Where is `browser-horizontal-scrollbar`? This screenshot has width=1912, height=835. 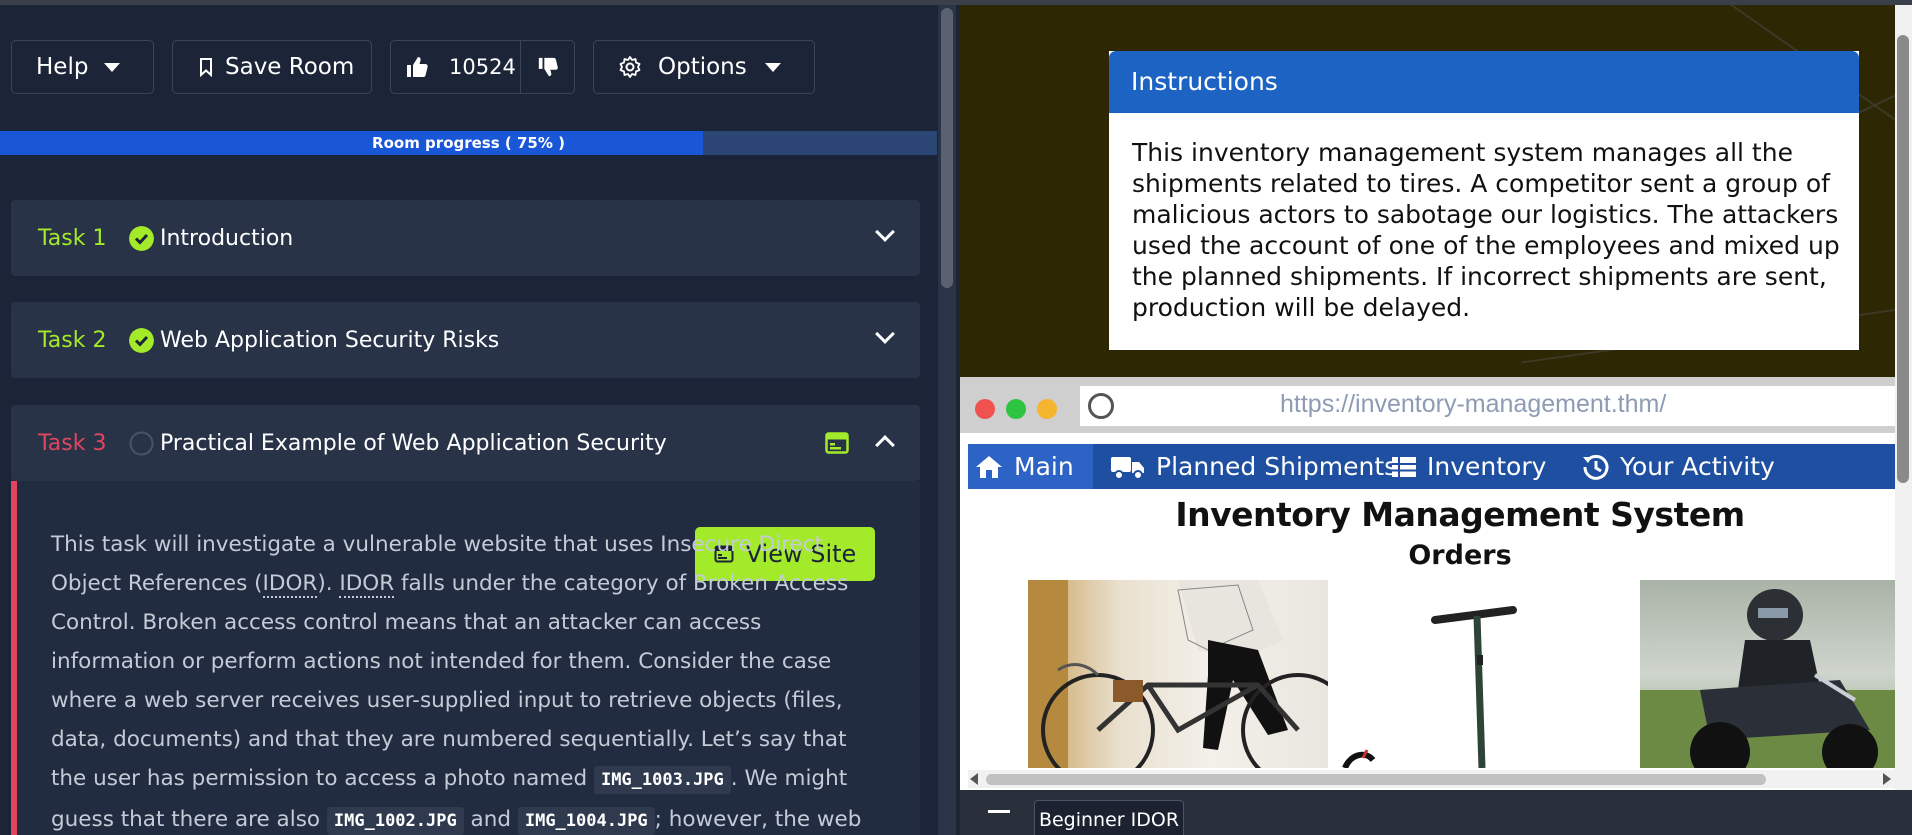
browser-horizontal-scrollbar is located at coordinates (1431, 779).